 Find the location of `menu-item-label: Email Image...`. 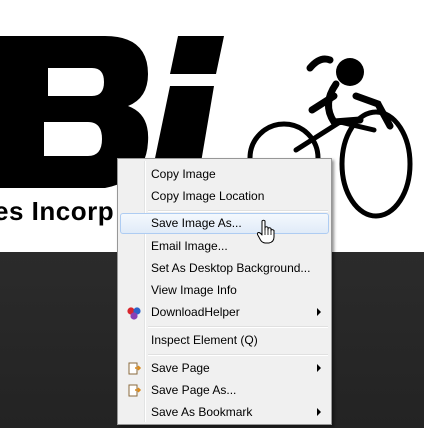

menu-item-label: Email Image... is located at coordinates (189, 246).